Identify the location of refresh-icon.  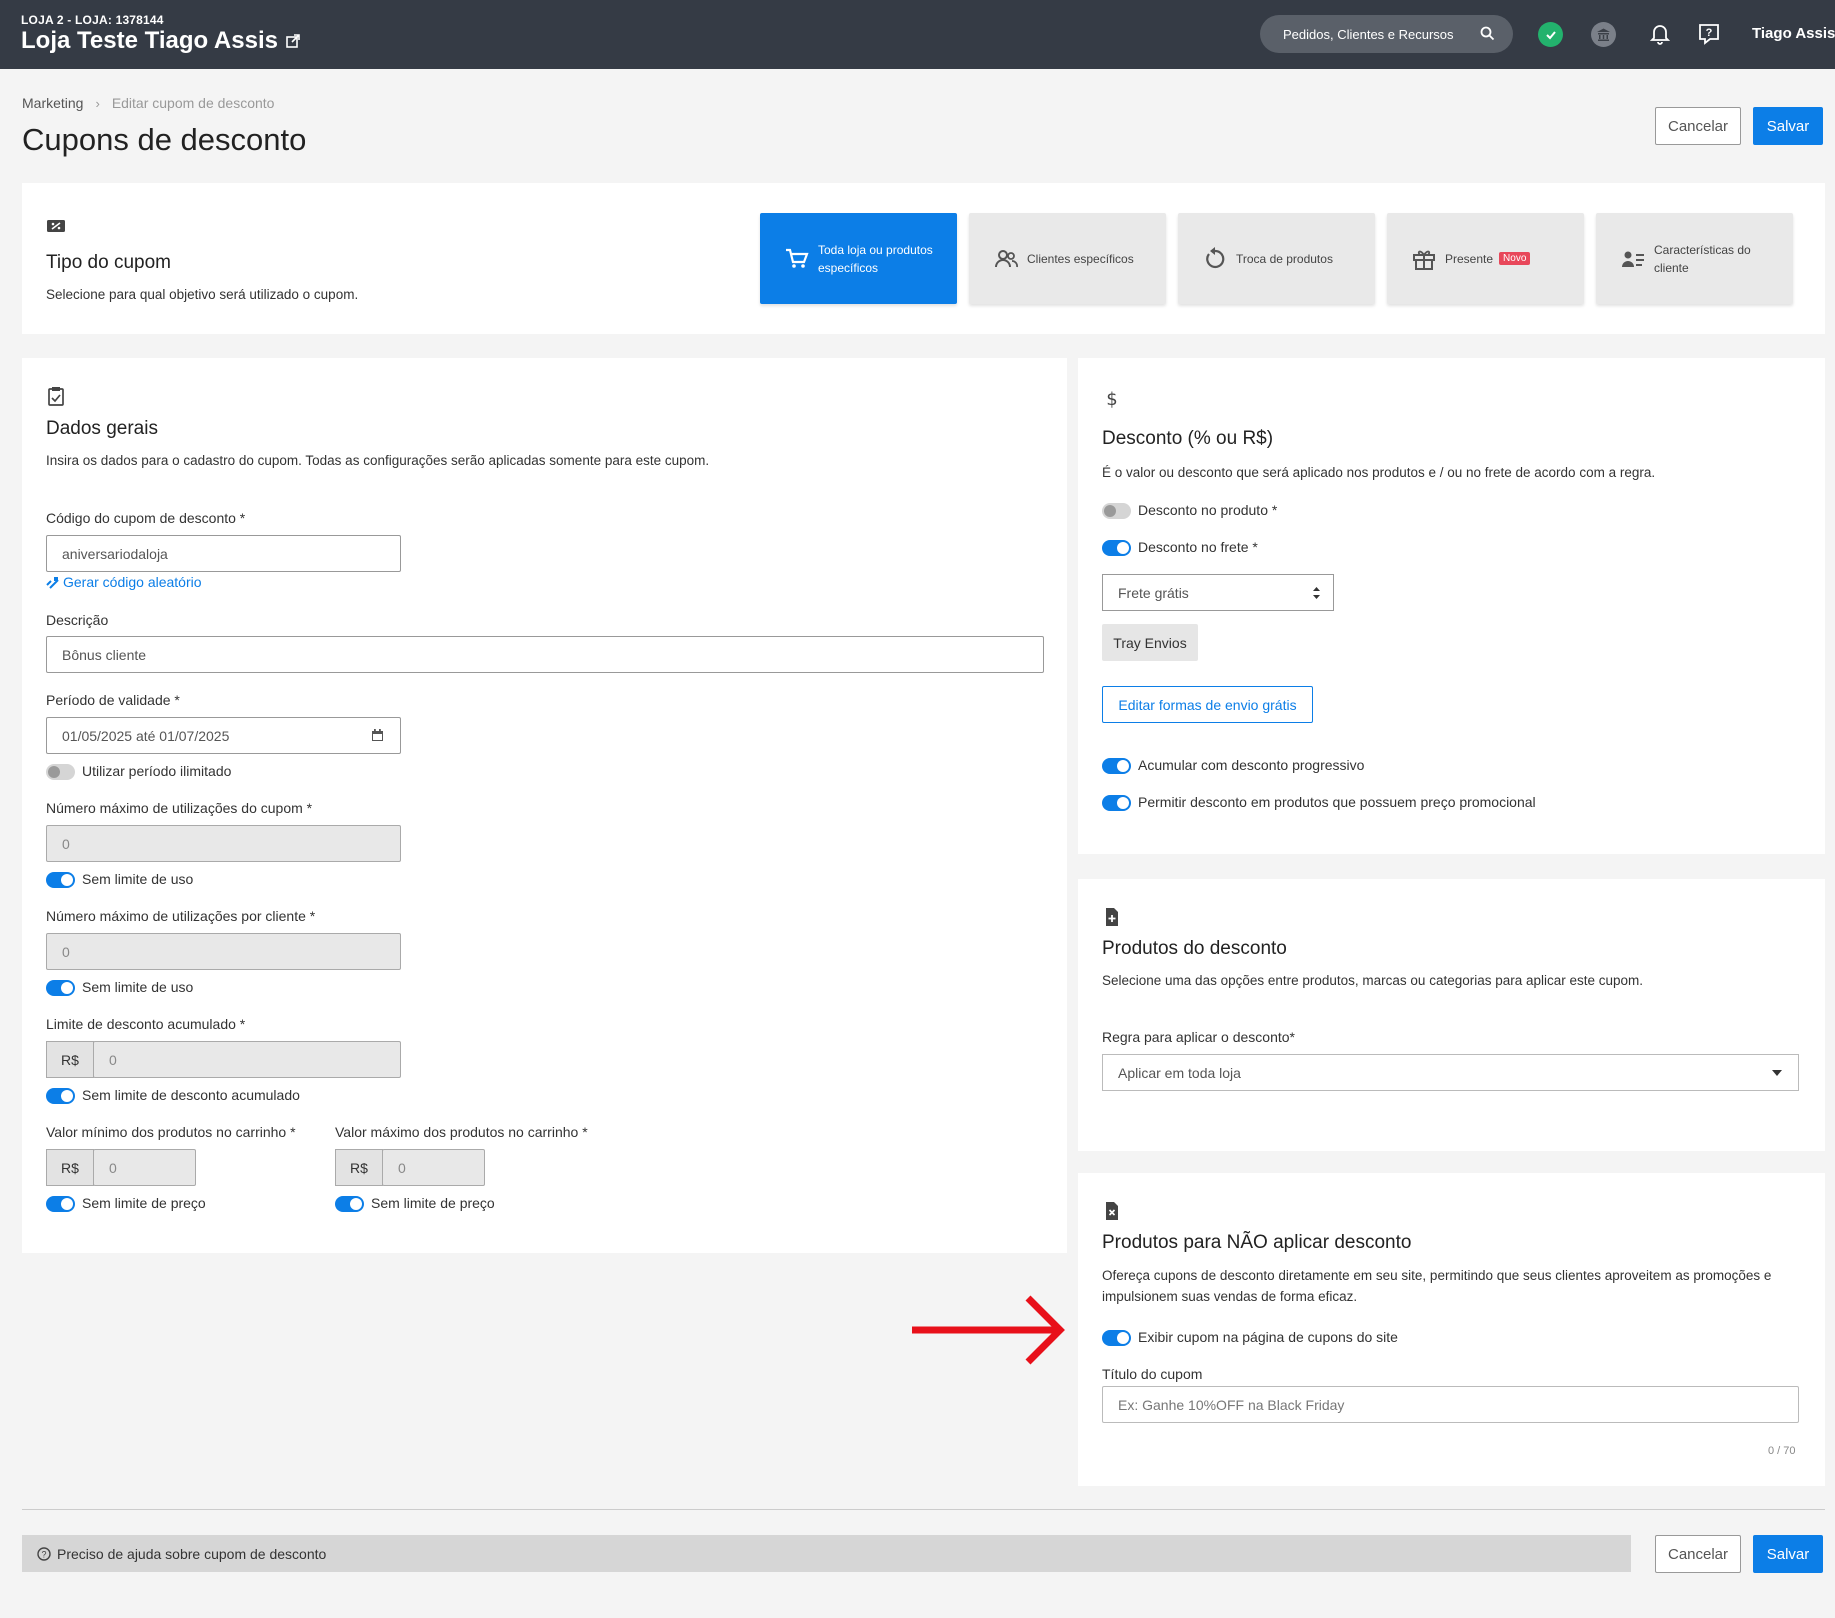
(1215, 257).